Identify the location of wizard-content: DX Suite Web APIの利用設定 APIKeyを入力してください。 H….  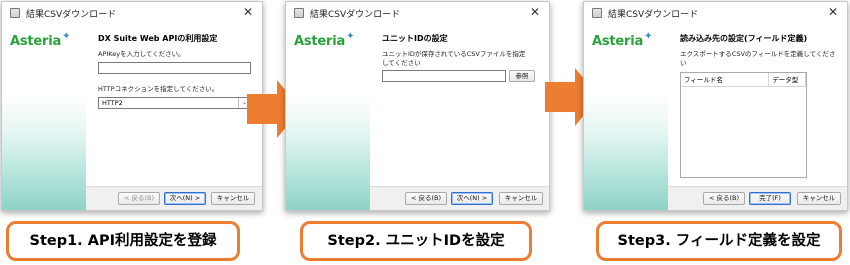
(174, 117).